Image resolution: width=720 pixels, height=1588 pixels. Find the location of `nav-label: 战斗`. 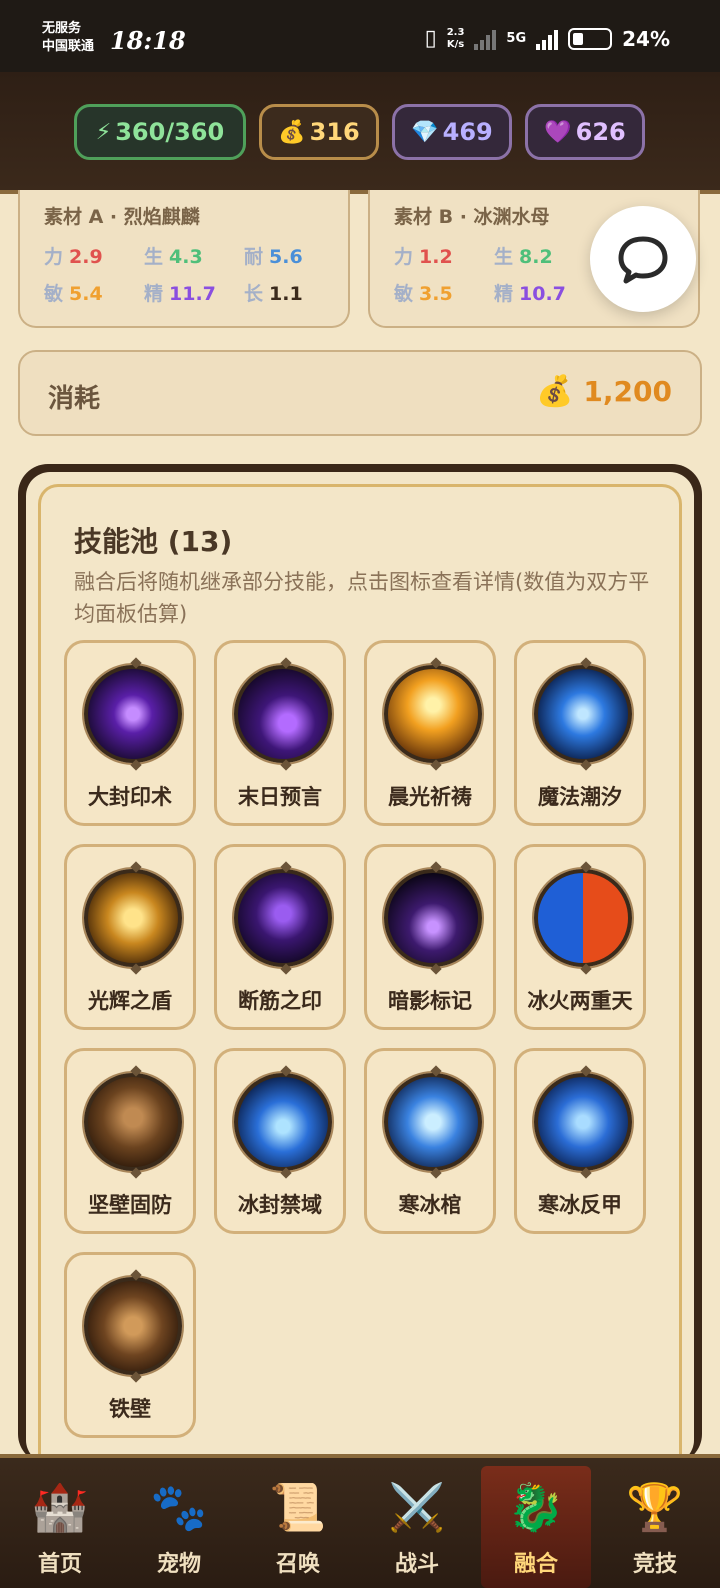

nav-label: 战斗 is located at coordinates (416, 1564).